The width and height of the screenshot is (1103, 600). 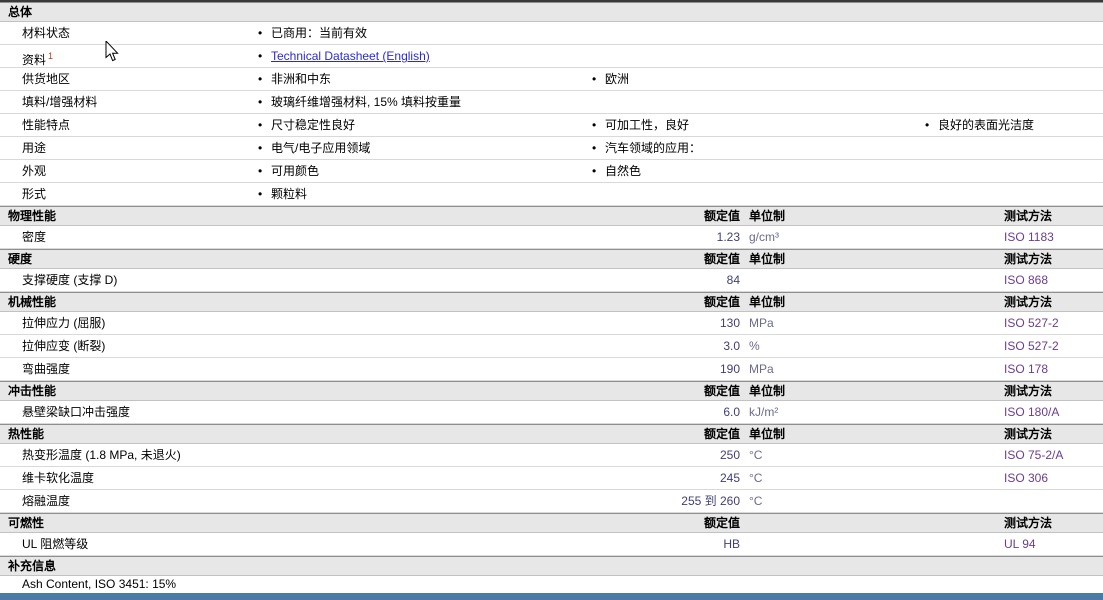 I want to click on property-row: 拉伸应力 (屈服) 130 MPa ISO 527-2, so click(x=551, y=323).